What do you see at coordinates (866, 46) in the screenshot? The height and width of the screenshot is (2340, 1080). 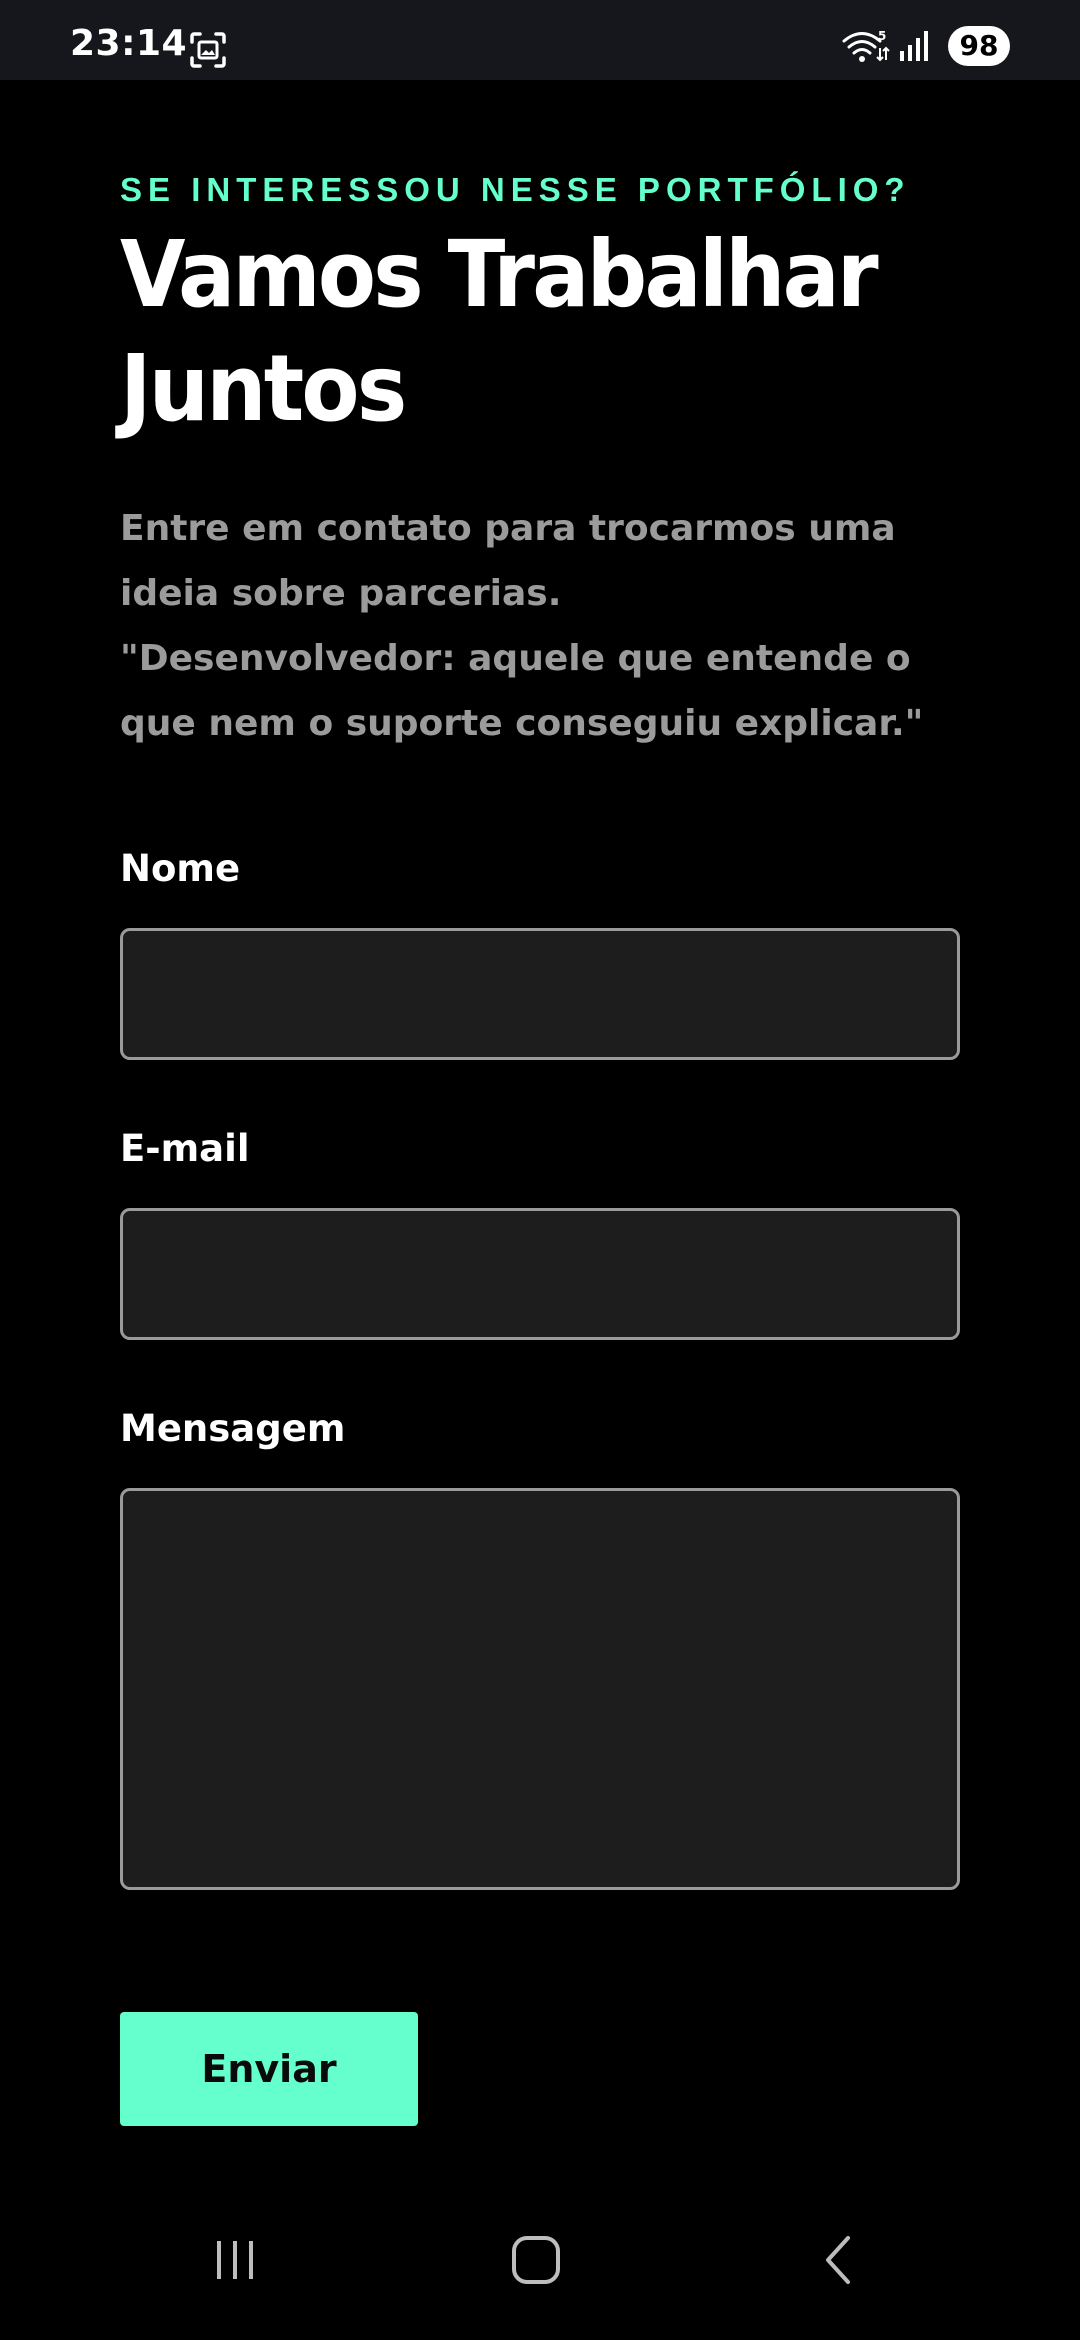 I see `wifi-icon: 5` at bounding box center [866, 46].